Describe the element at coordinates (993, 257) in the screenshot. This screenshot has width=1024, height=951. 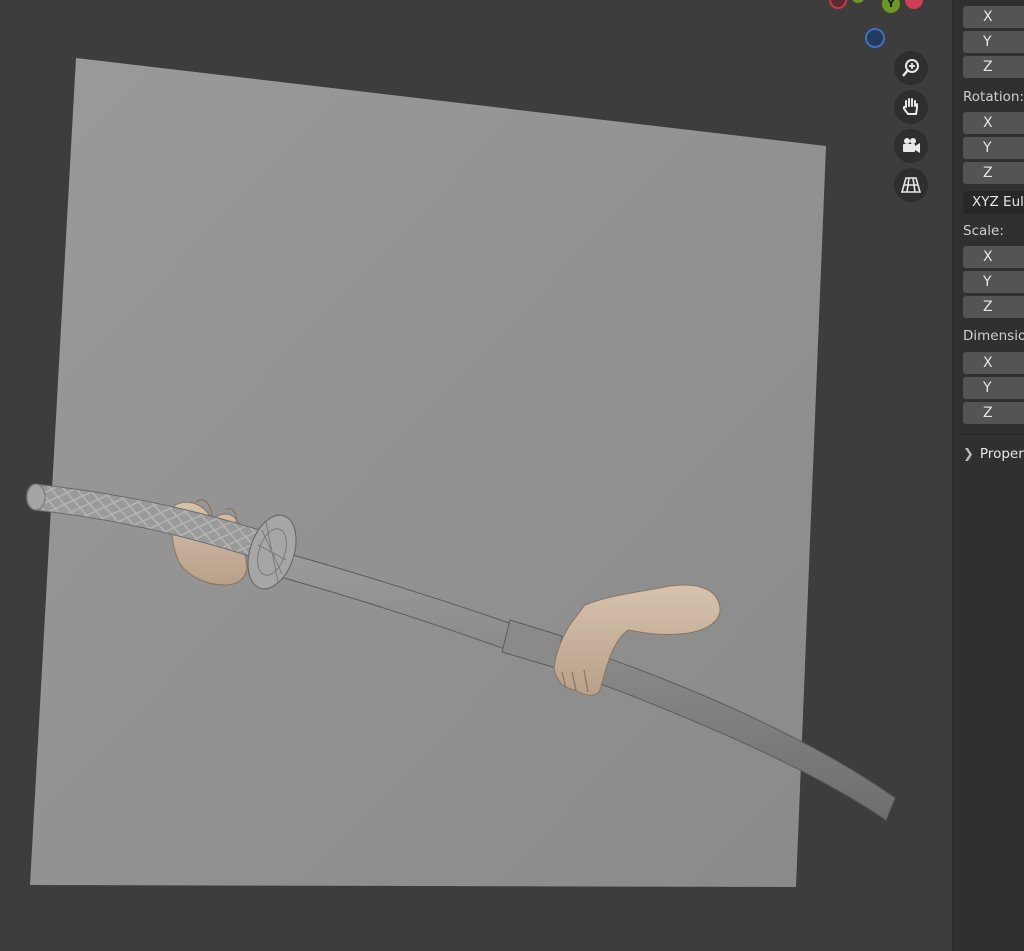
I see `scale-x-field: X` at that location.